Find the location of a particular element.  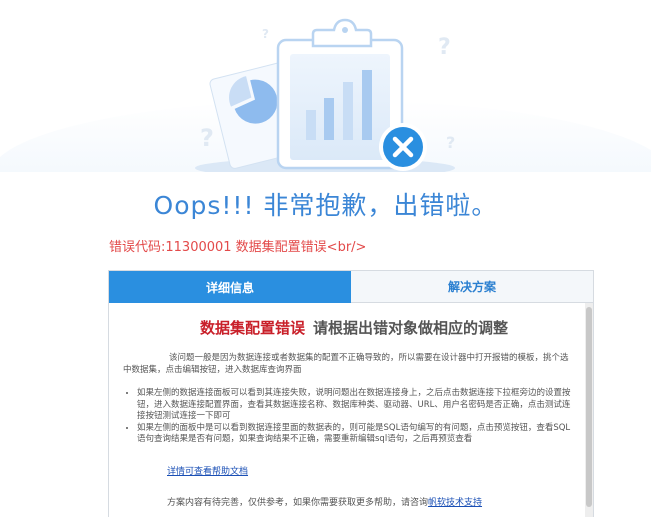

help-doc-link: 详情可查看帮助文档 is located at coordinates (207, 470).